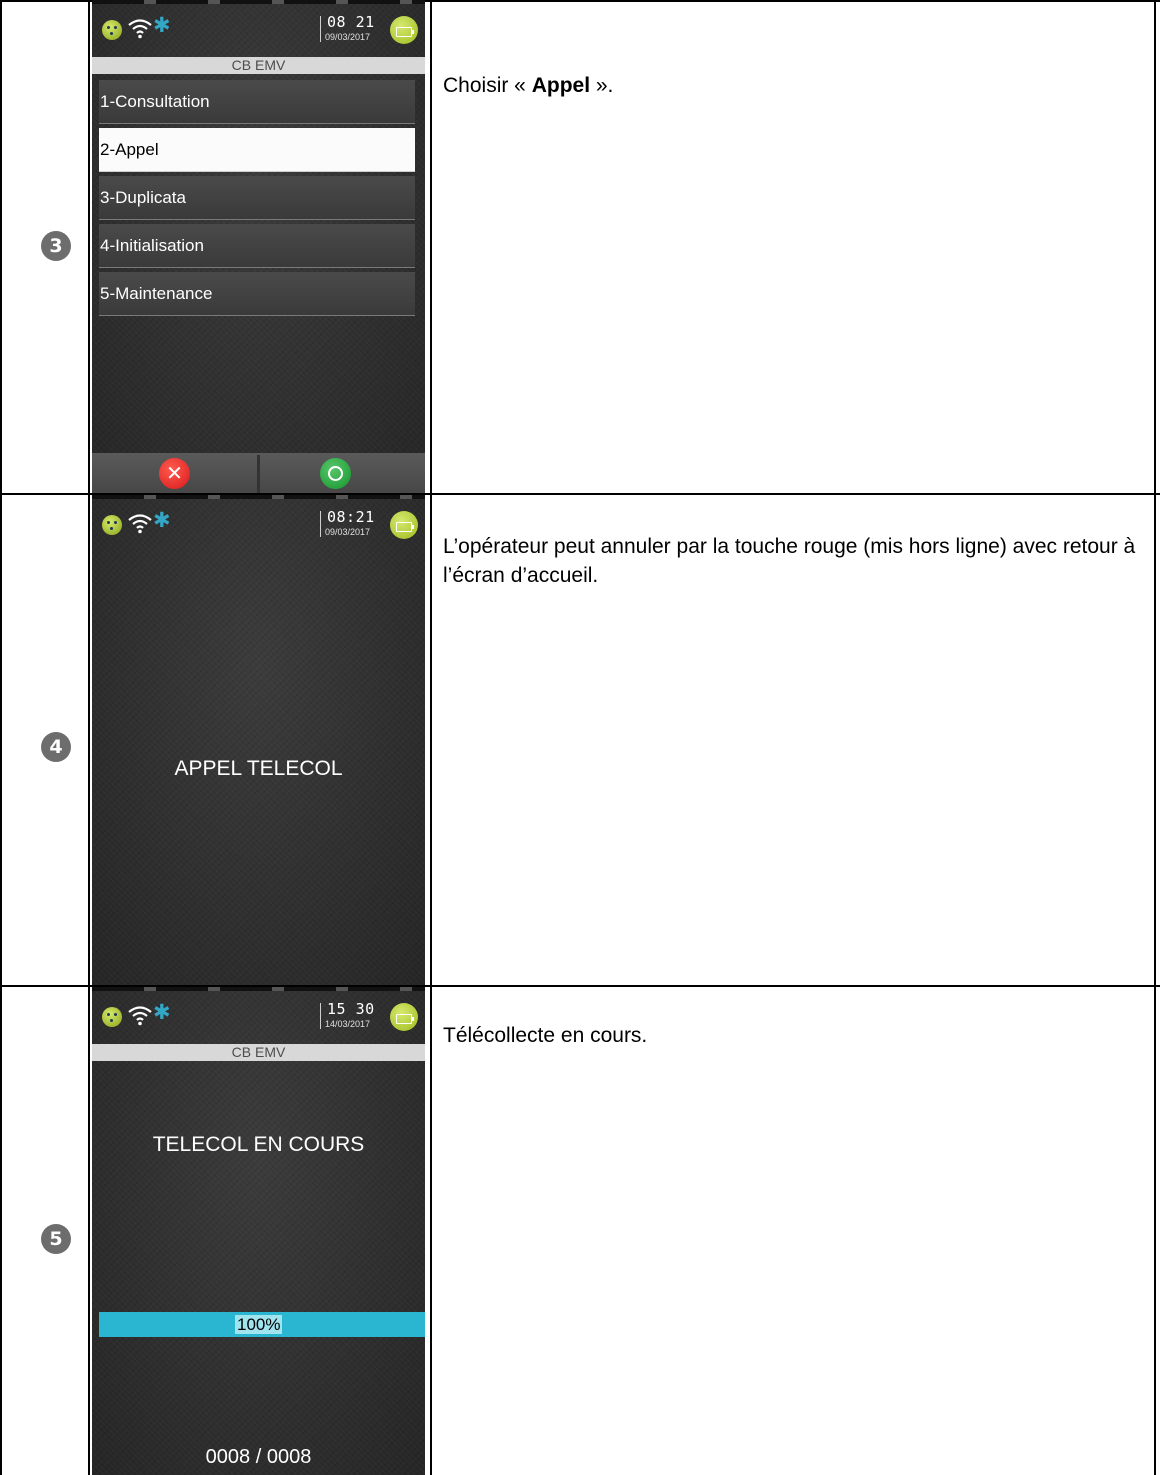 The image size is (1160, 1475). I want to click on action-divider, so click(258, 474).